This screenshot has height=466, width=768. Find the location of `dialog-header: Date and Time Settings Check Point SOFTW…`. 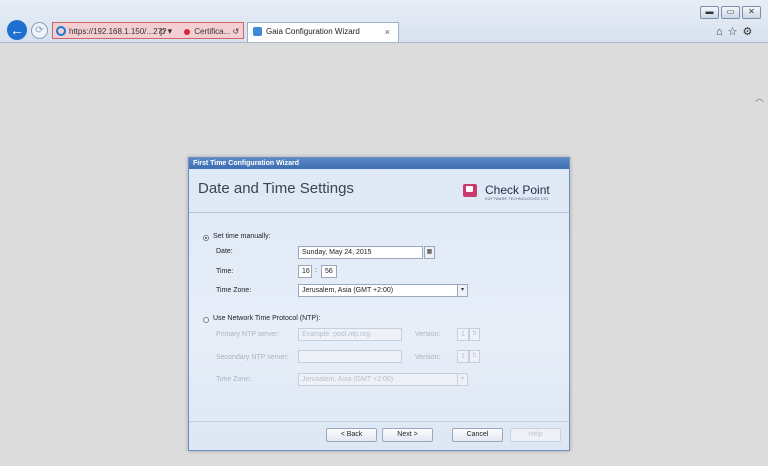

dialog-header: Date and Time Settings Check Point SOFTW… is located at coordinates (379, 191).